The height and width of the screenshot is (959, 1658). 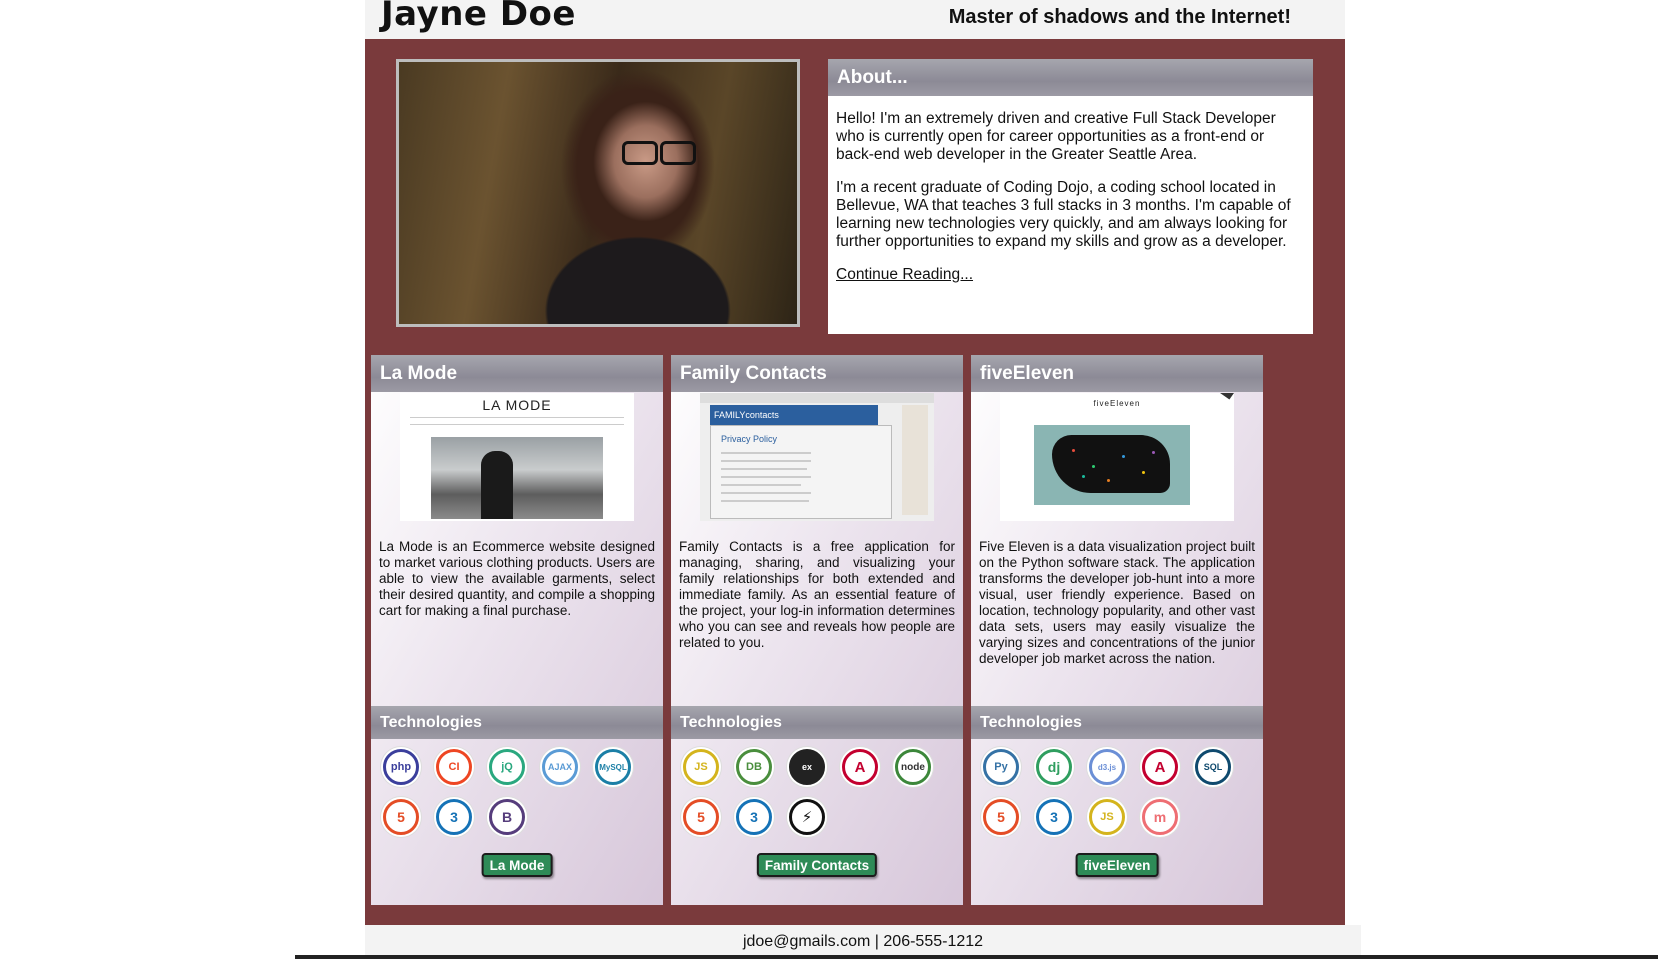 I want to click on socketio-icon: ⚡, so click(x=807, y=817).